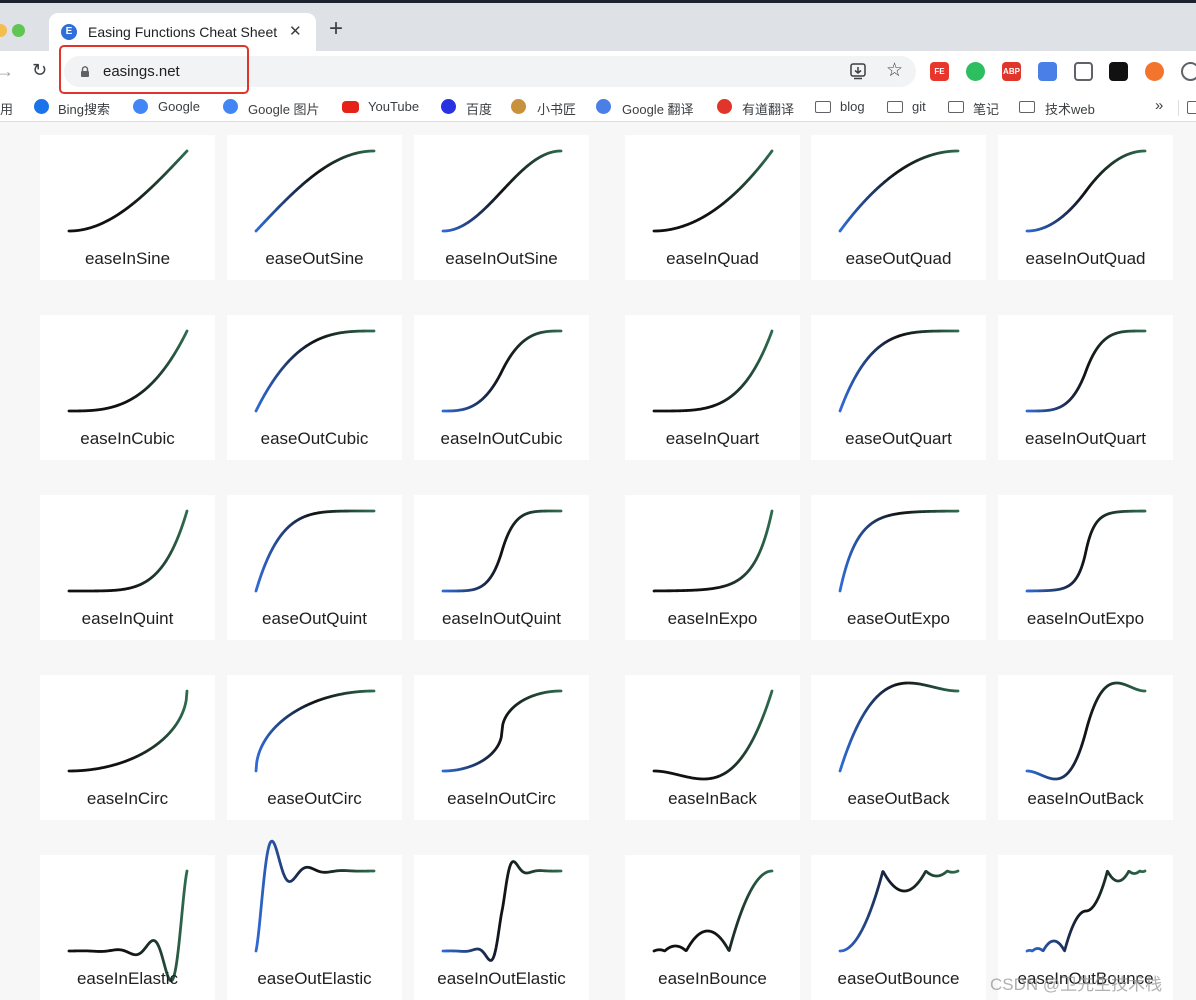  Describe the element at coordinates (1085, 258) in the screenshot. I see `easing-label-easeInOutQuad: easeInOutQuad` at that location.